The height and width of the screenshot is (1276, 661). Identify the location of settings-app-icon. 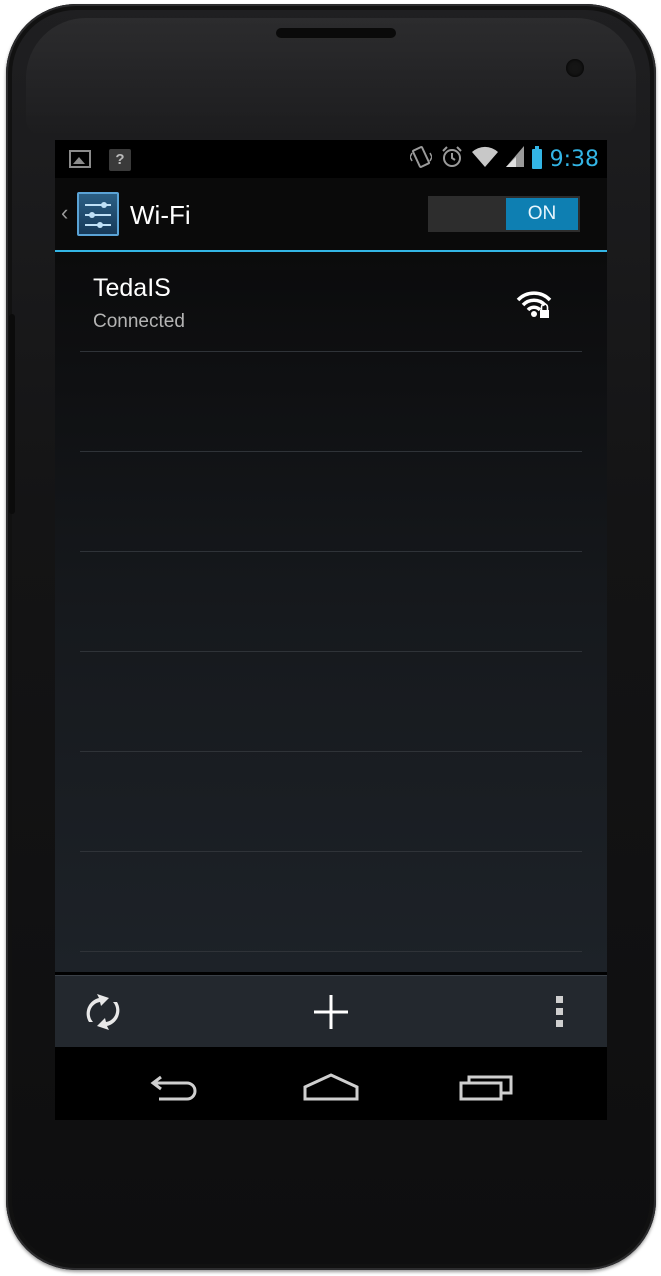
(98, 214).